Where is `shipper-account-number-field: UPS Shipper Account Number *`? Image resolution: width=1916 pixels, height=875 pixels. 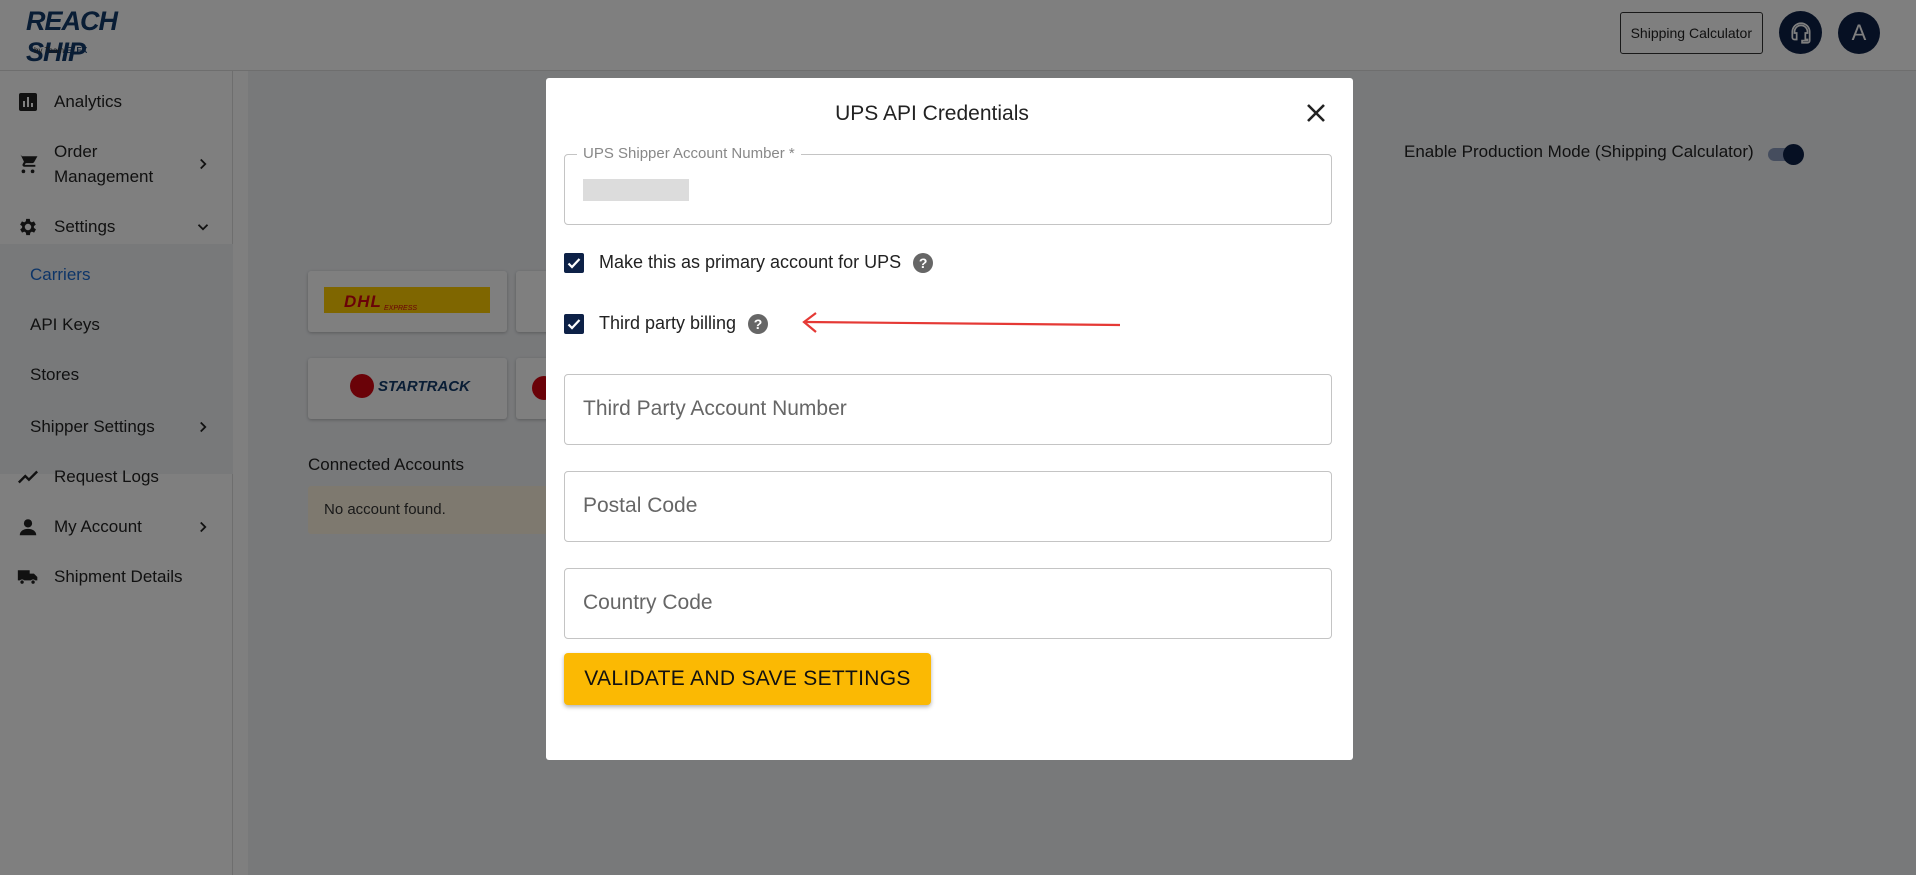 shipper-account-number-field: UPS Shipper Account Number * is located at coordinates (948, 185).